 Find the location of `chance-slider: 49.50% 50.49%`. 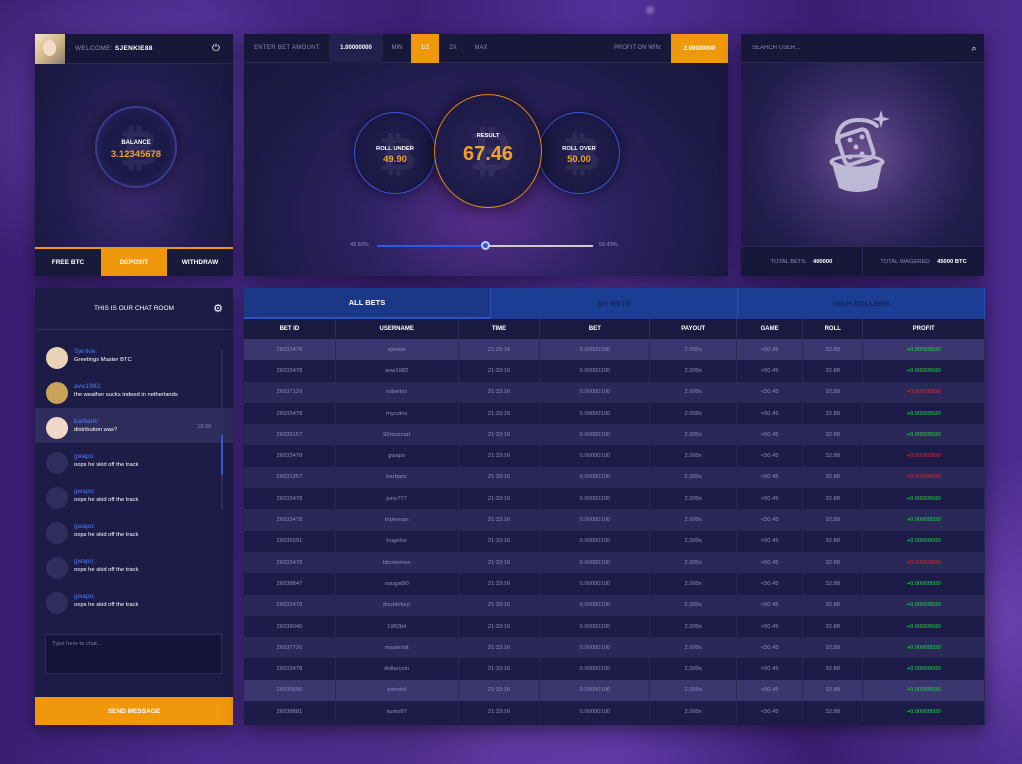

chance-slider: 49.50% 50.49% is located at coordinates (486, 246).